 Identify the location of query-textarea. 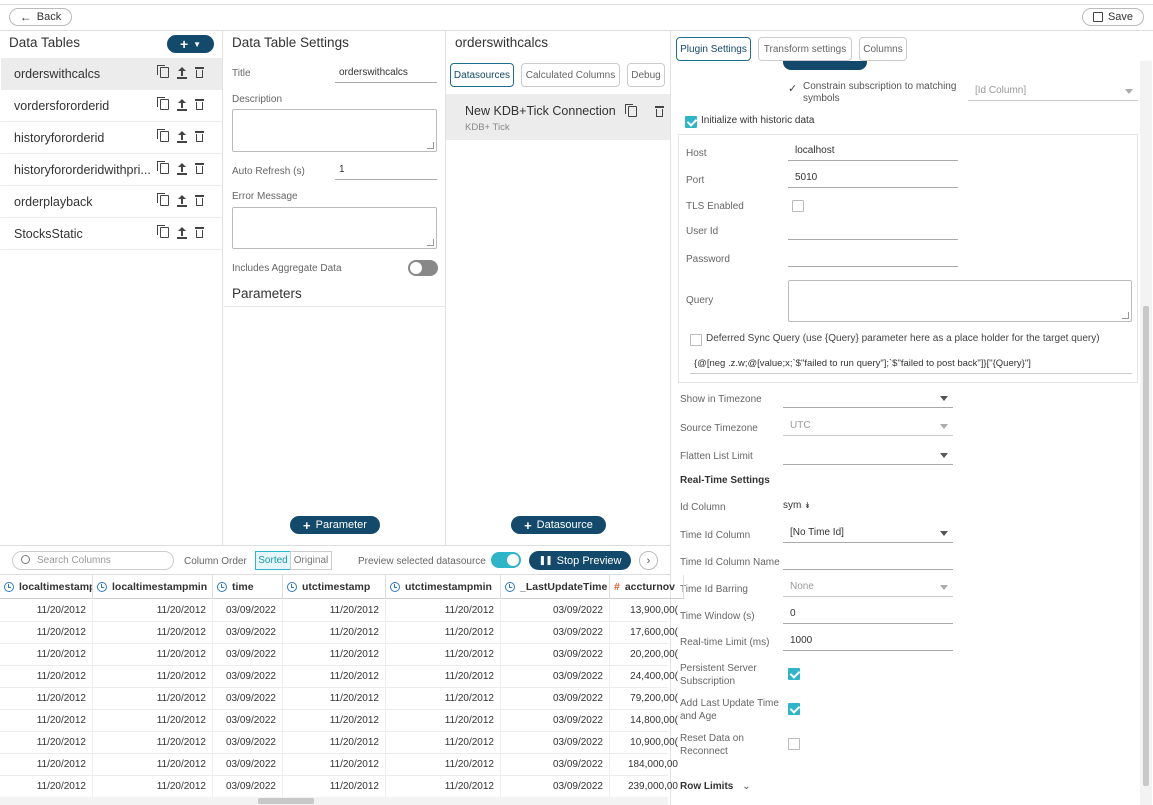
(960, 301).